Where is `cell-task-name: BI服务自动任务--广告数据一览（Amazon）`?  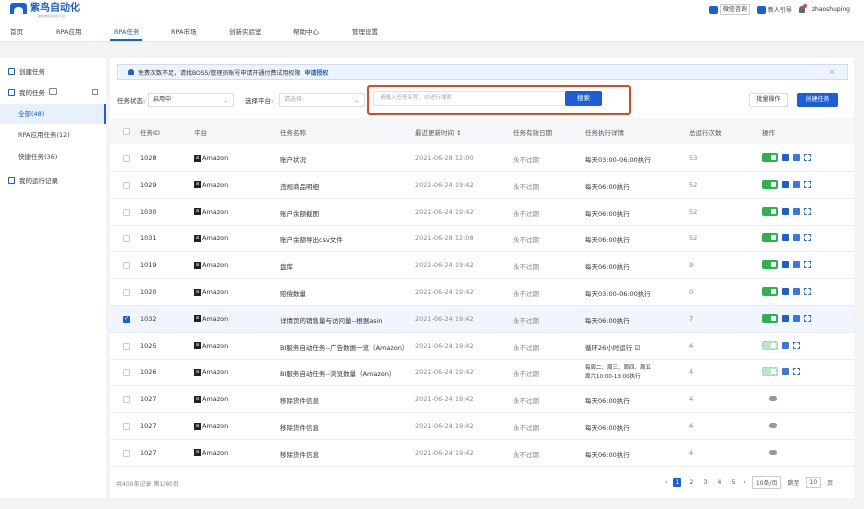
cell-task-name: BI服务自动任务--广告数据一览（Amazon） is located at coordinates (344, 347).